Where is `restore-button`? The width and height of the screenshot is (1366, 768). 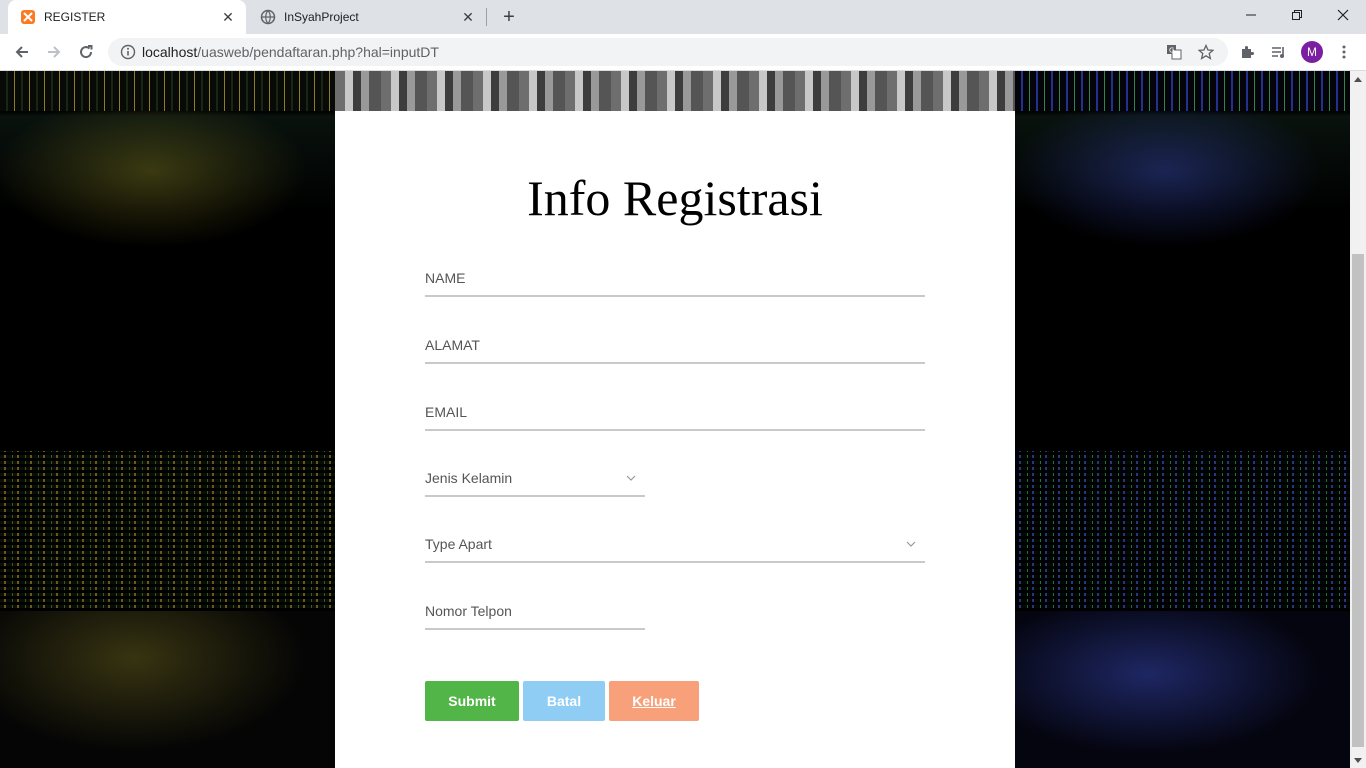
restore-button is located at coordinates (1297, 15).